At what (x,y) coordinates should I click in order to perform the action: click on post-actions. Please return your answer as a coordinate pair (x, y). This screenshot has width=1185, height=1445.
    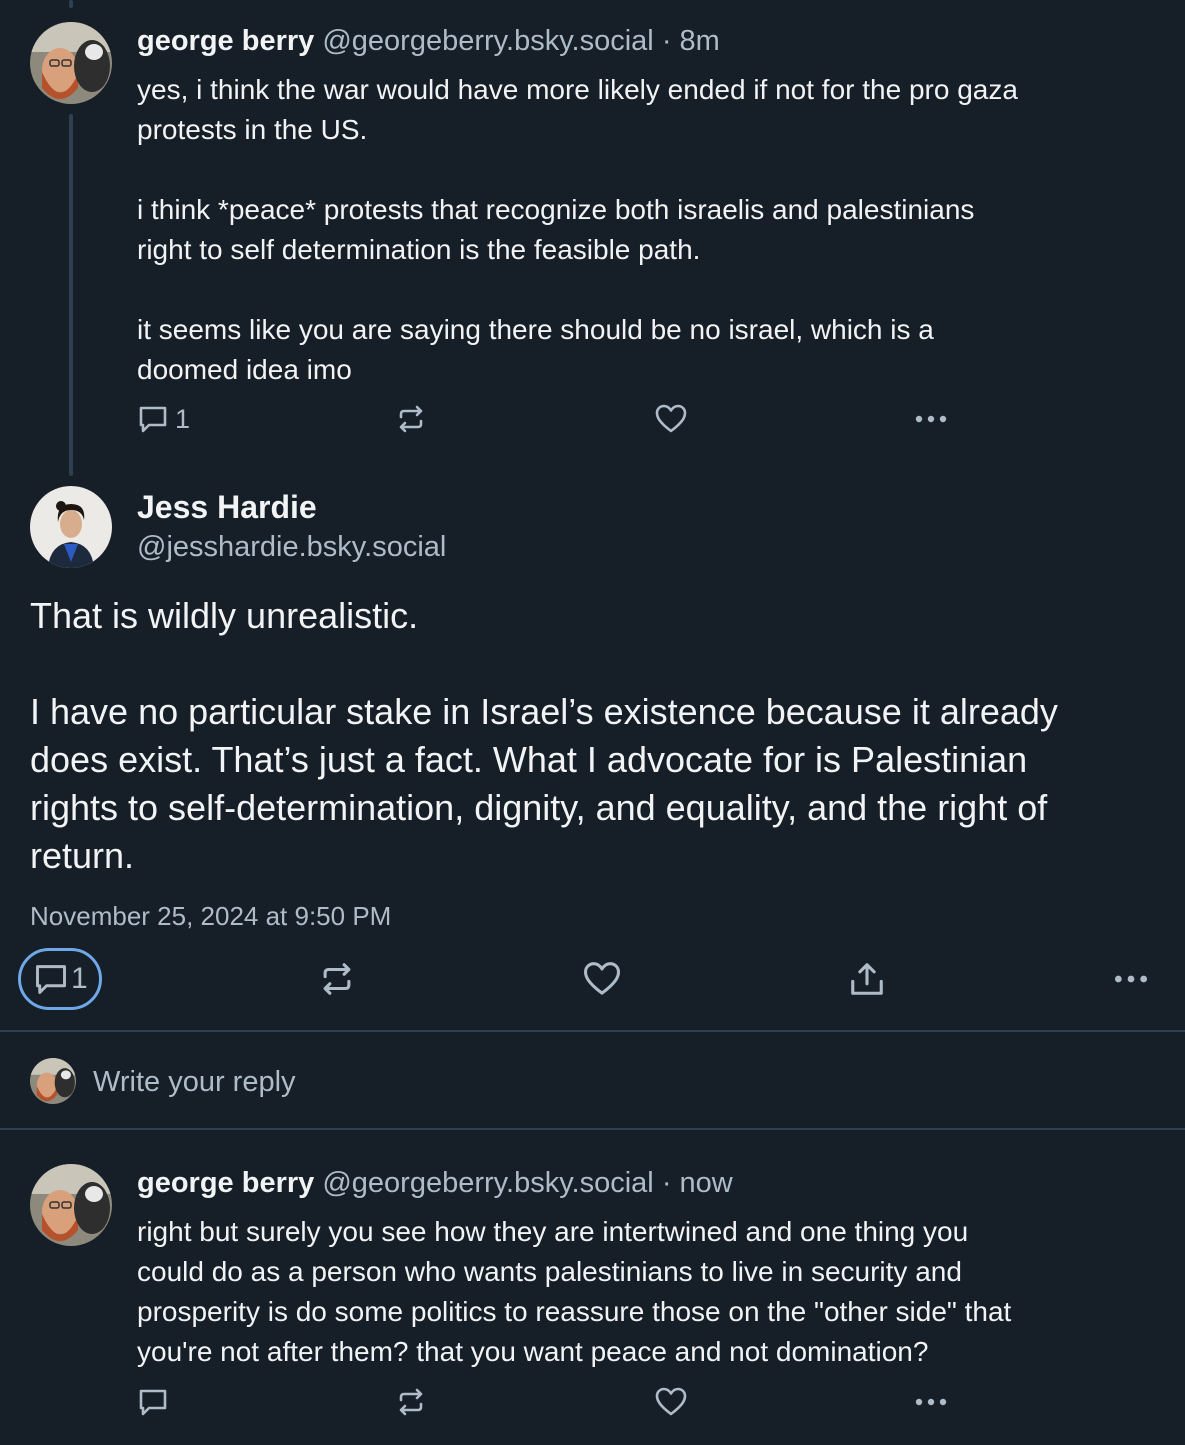
    Looking at the image, I should click on (552, 1406).